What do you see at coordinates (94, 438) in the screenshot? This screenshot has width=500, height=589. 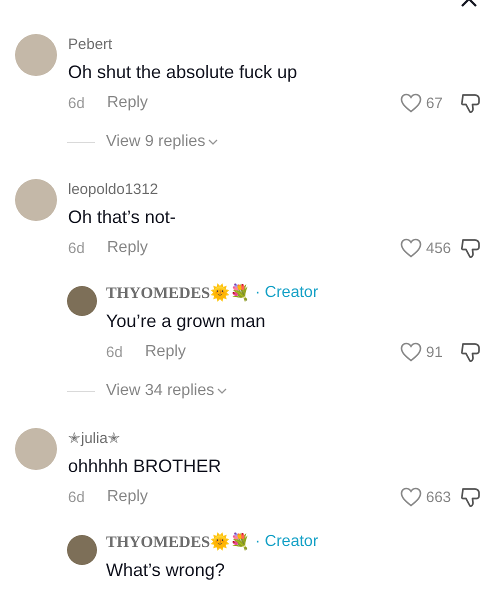 I see `username: ✭julia✭` at bounding box center [94, 438].